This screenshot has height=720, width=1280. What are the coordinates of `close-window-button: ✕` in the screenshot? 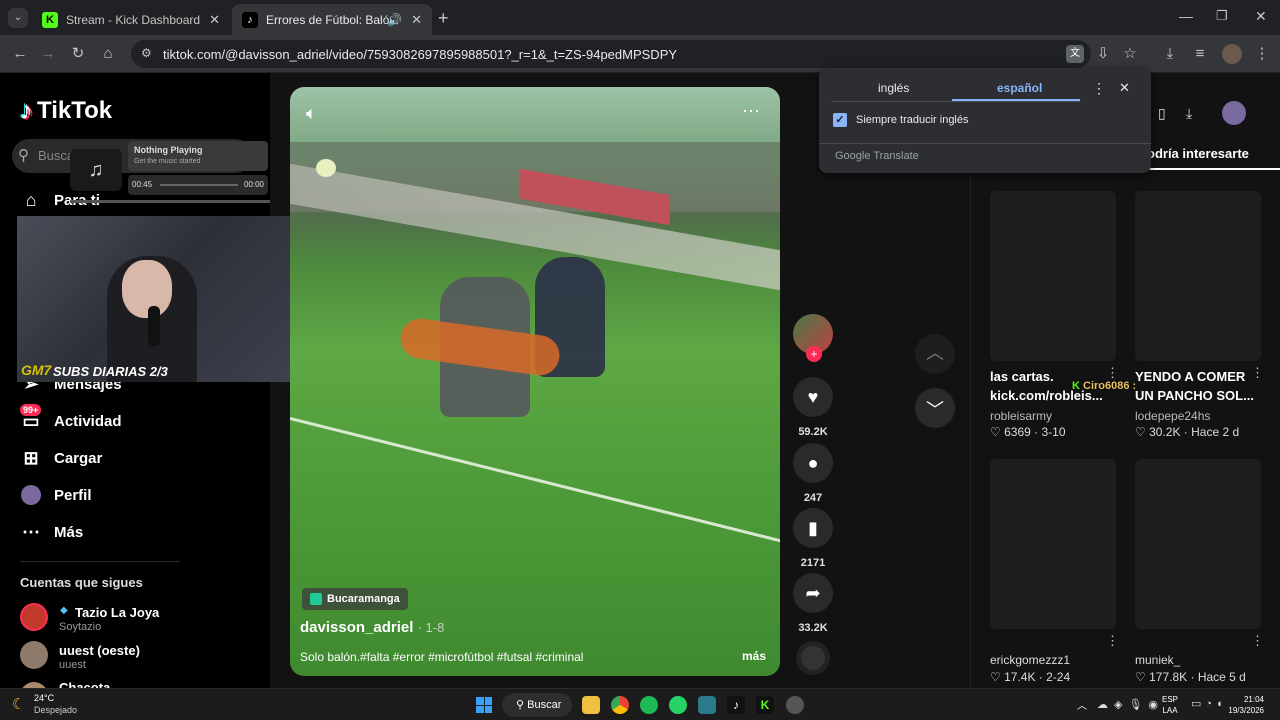 It's located at (1261, 16).